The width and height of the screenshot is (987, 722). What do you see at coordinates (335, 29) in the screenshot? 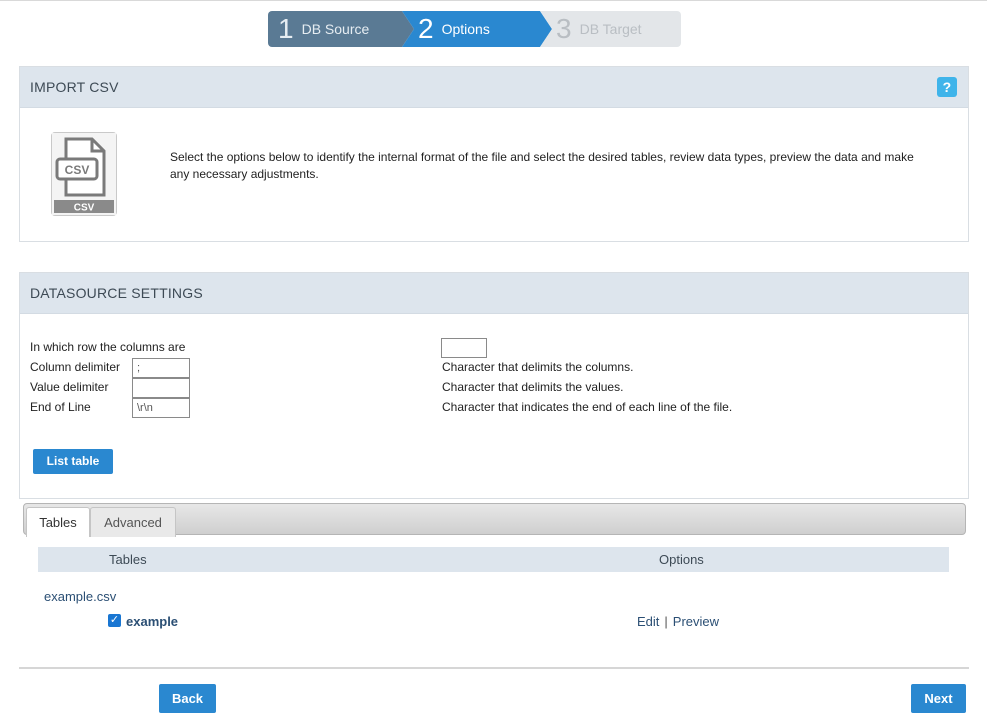
I see `step-label: DB Source` at bounding box center [335, 29].